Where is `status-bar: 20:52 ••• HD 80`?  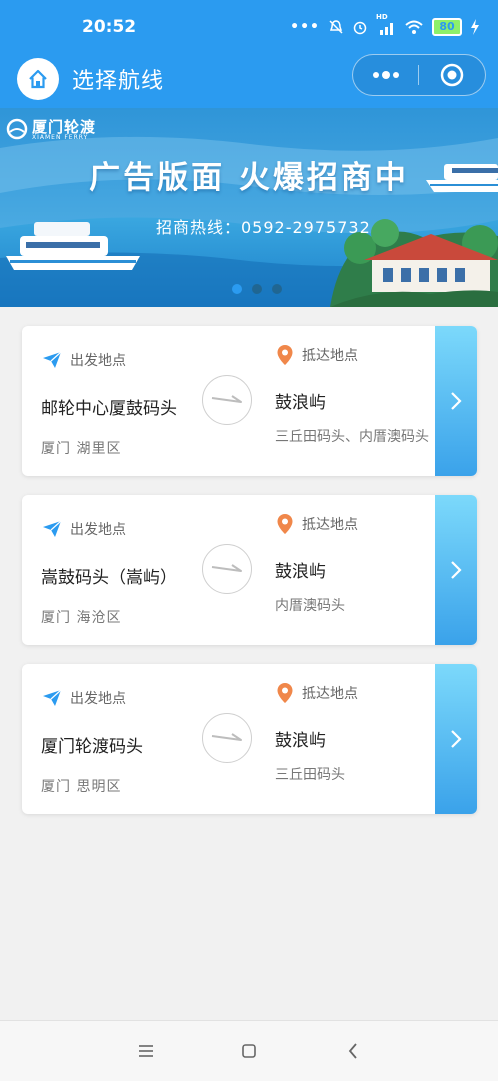 status-bar: 20:52 ••• HD 80 is located at coordinates (249, 25).